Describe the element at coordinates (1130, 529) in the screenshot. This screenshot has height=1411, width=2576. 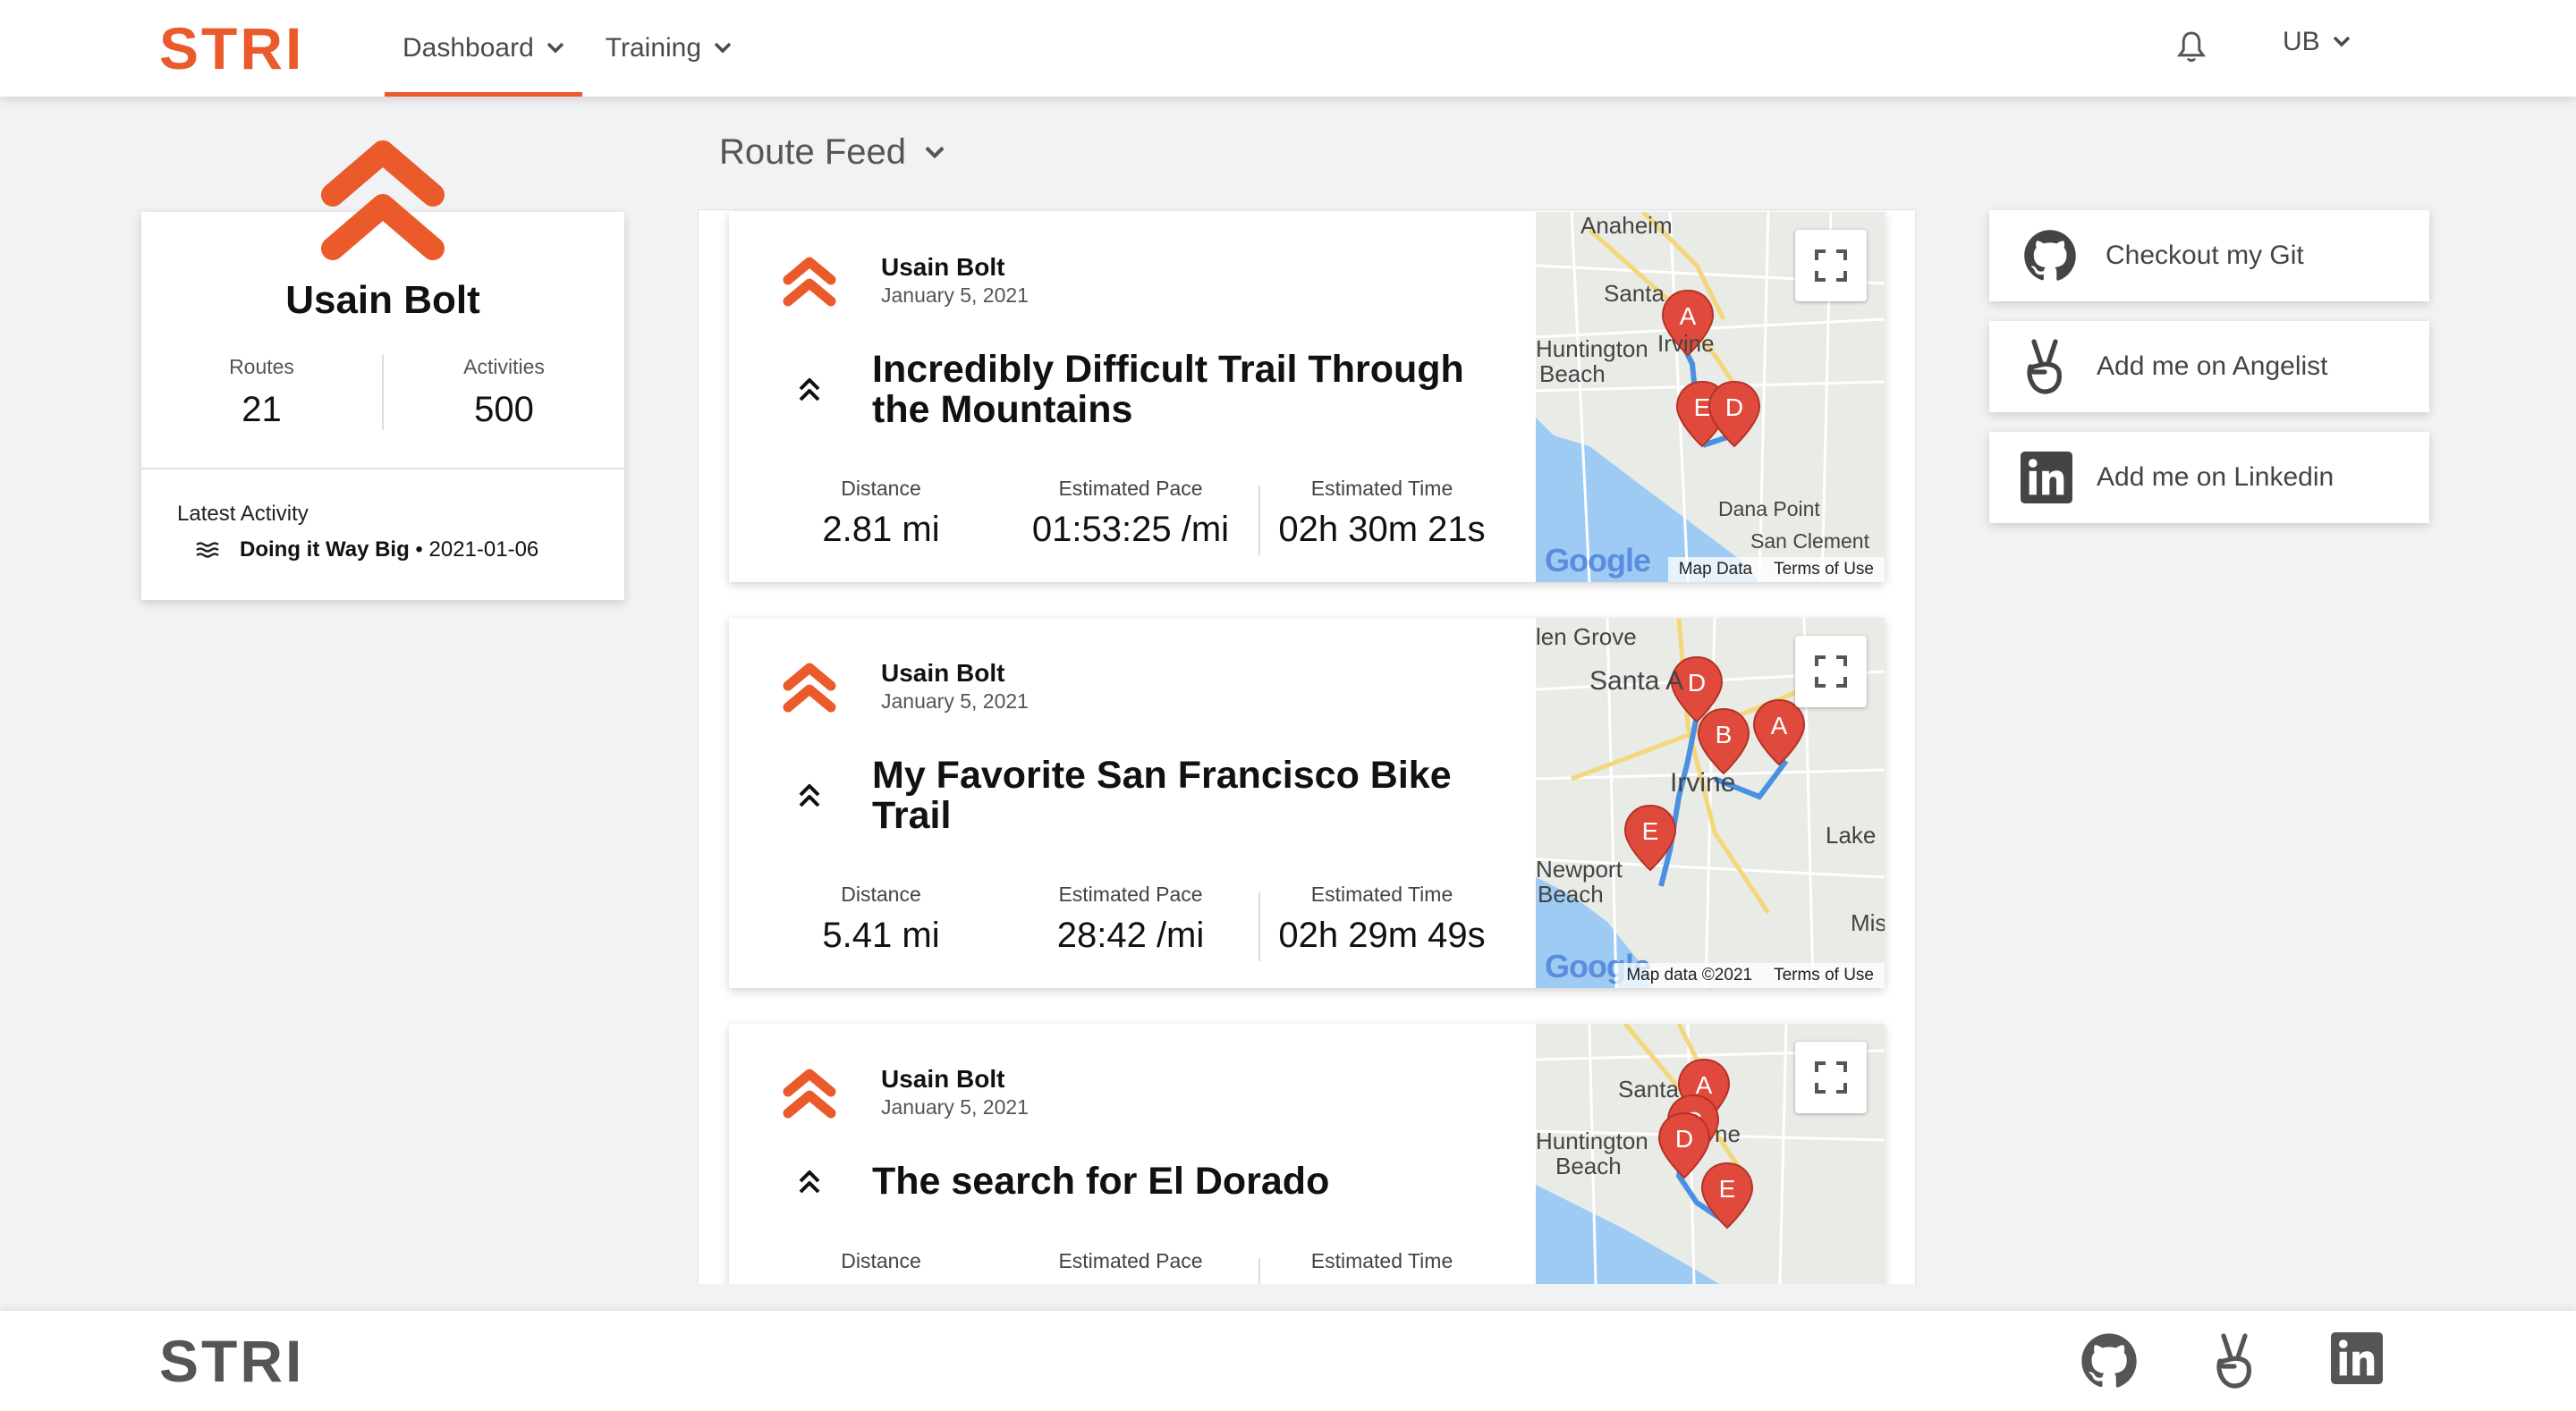
I see `pace-value: 01:53:25 /mi` at that location.